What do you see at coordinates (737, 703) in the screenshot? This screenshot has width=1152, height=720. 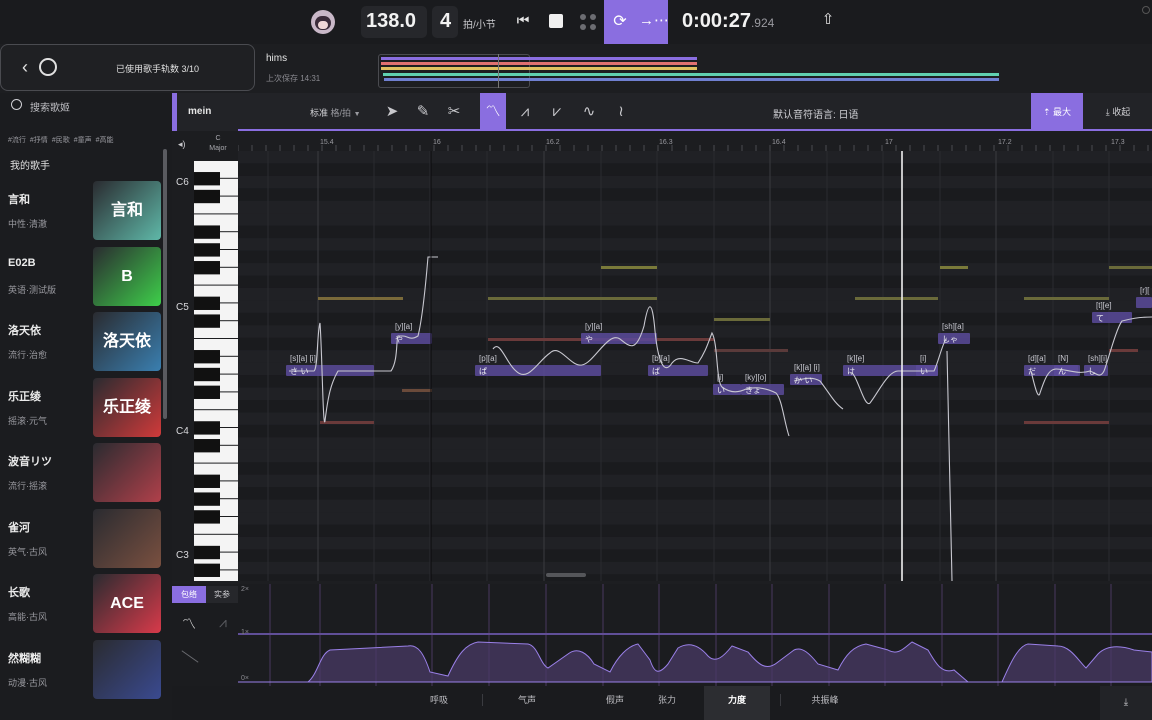 I see `tab-dynamics: 力度` at bounding box center [737, 703].